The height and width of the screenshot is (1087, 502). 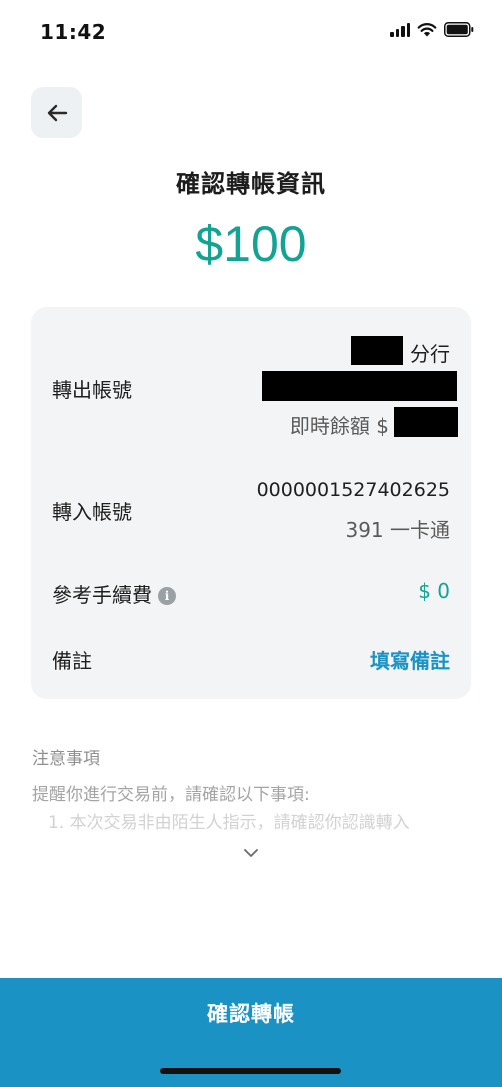 I want to click on notice-text: 提醒你進行交易前，請確認以下事項:, so click(x=171, y=795).